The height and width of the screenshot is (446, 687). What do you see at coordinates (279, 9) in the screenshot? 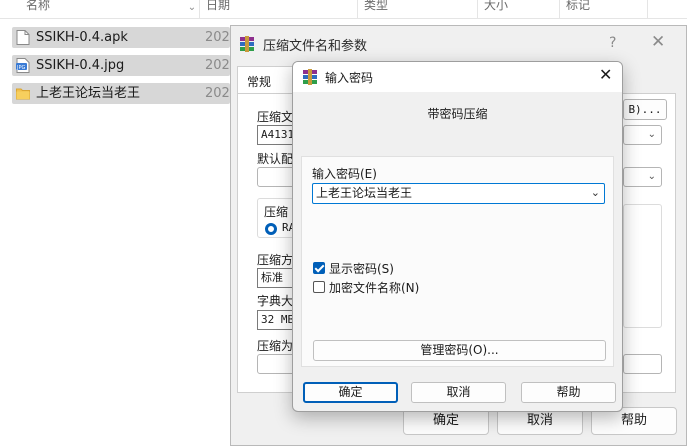
I see `column-header-date: 日期` at bounding box center [279, 9].